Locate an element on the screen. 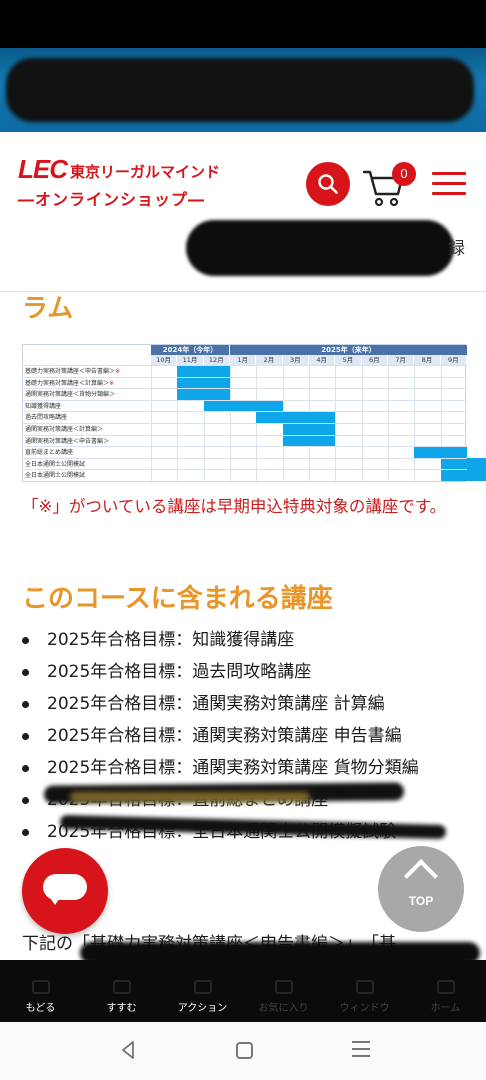  redaction-mark is located at coordinates (190, 797).